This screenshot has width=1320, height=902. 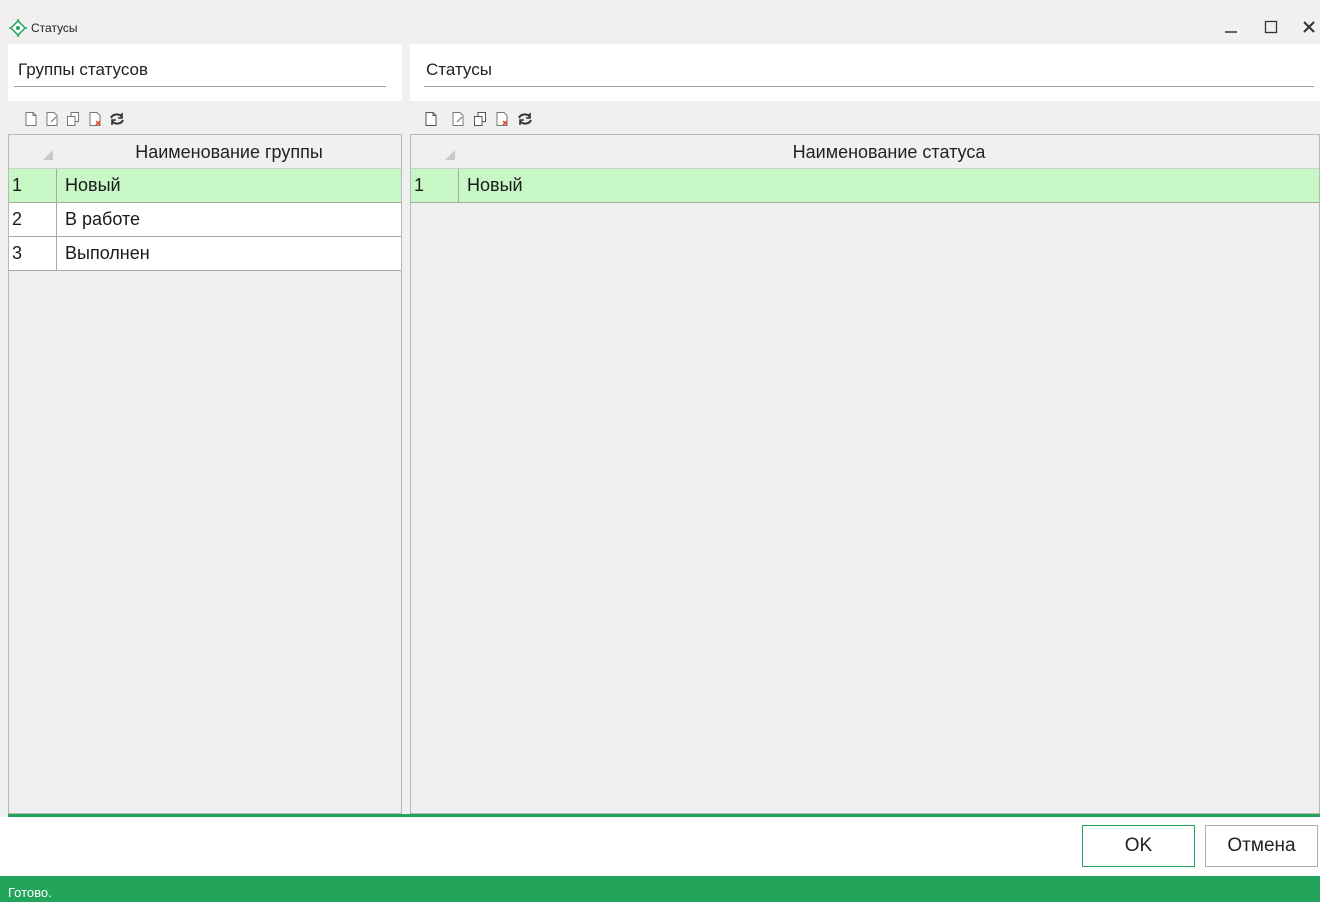 I want to click on column-header-group-name: Наименование группы, so click(x=229, y=152).